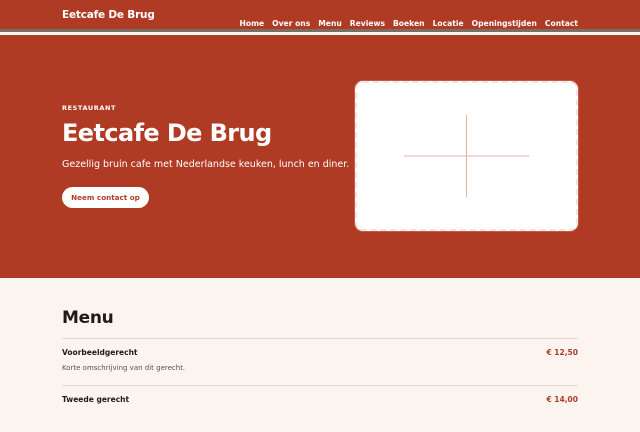  Describe the element at coordinates (291, 23) in the screenshot. I see `nav-link-over-ons: Over ons` at that location.